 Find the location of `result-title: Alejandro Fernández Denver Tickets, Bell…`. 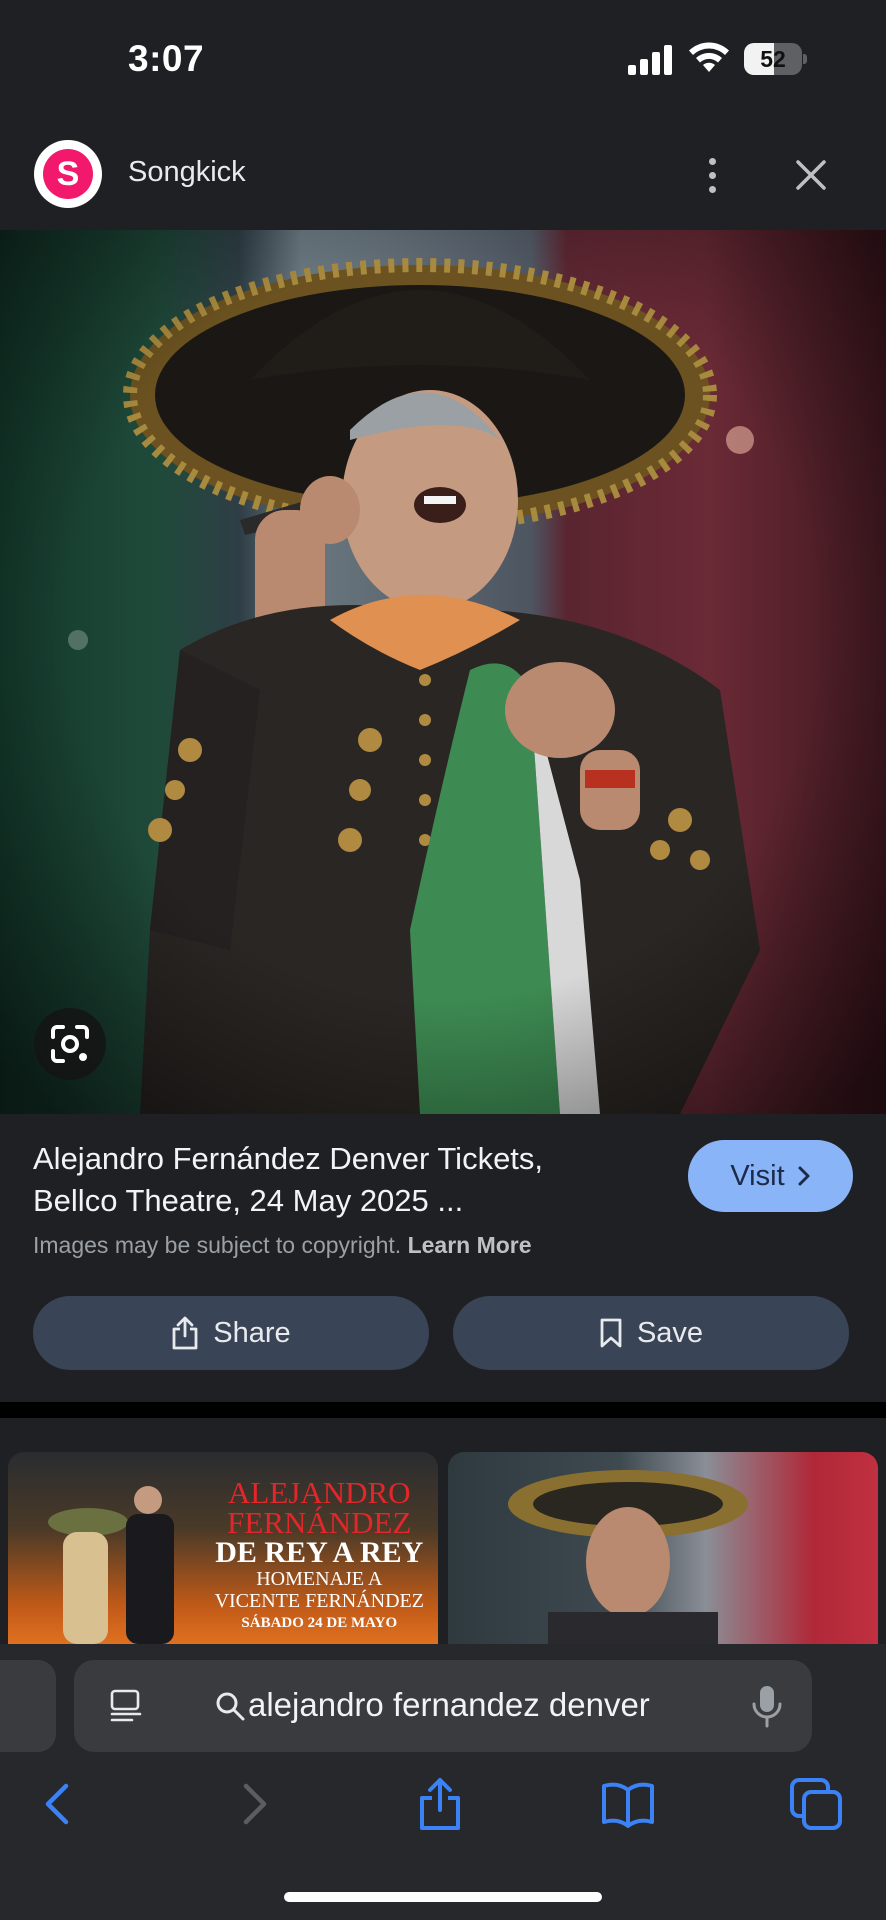

result-title: Alejandro Fernández Denver Tickets, Bell… is located at coordinates (333, 1180).